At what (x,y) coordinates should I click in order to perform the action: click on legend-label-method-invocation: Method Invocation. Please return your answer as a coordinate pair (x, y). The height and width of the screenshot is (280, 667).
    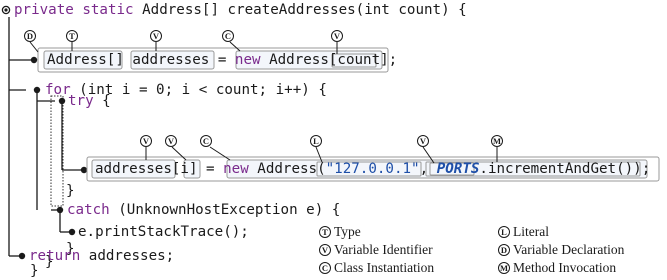
    Looking at the image, I should click on (565, 267).